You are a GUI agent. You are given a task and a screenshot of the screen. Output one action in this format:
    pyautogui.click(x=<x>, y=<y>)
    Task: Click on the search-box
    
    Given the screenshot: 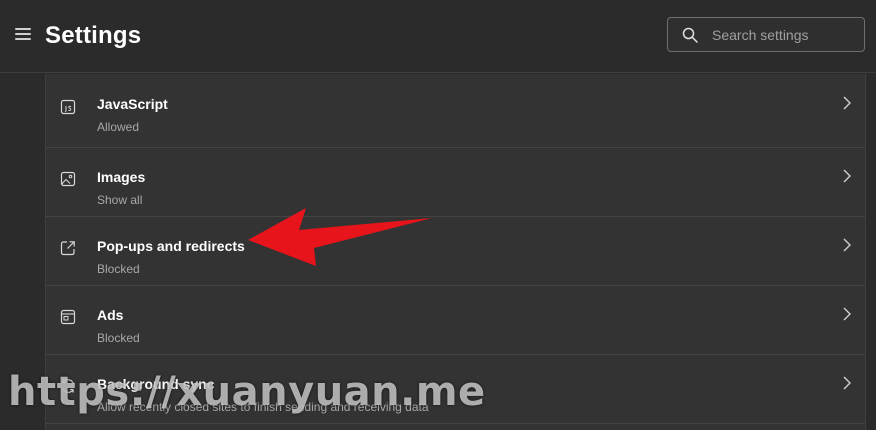 What is the action you would take?
    pyautogui.click(x=766, y=34)
    